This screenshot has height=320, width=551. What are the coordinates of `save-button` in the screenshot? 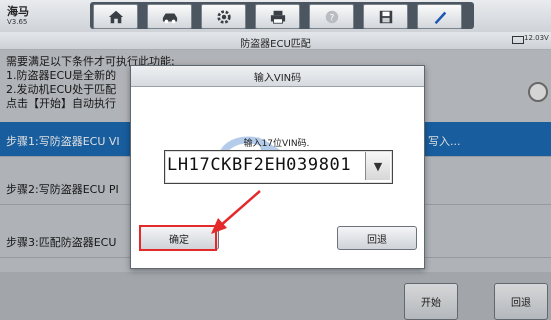 It's located at (385, 16).